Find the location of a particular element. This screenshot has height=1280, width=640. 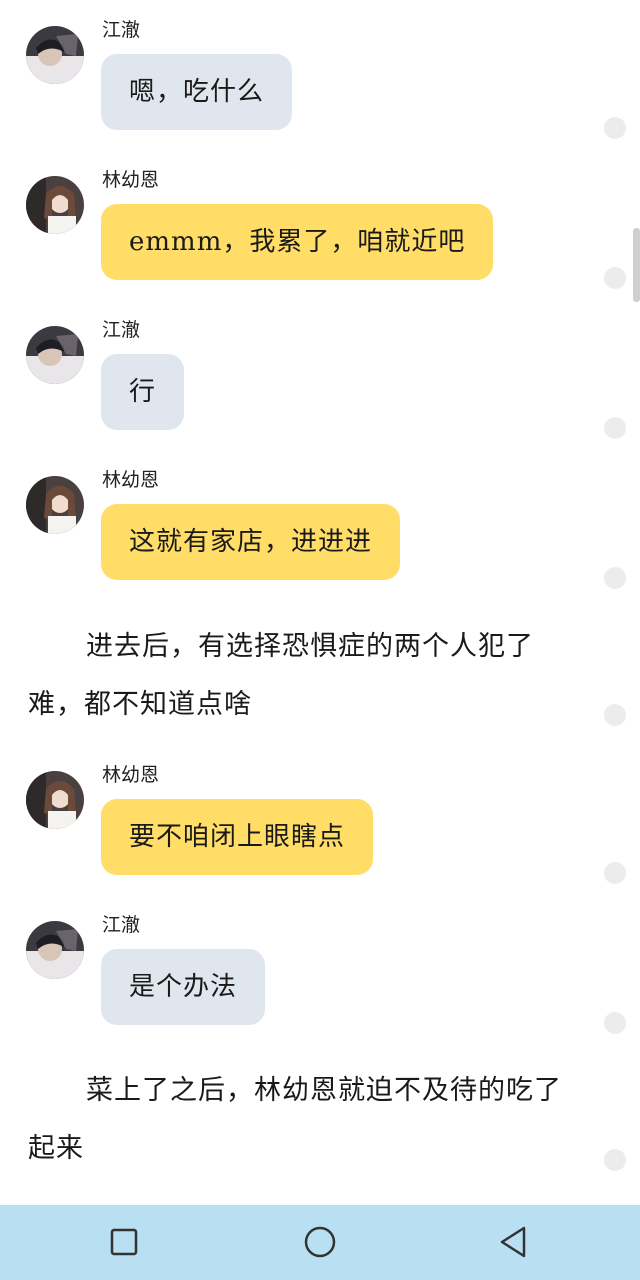

circle-icon is located at coordinates (320, 1242).